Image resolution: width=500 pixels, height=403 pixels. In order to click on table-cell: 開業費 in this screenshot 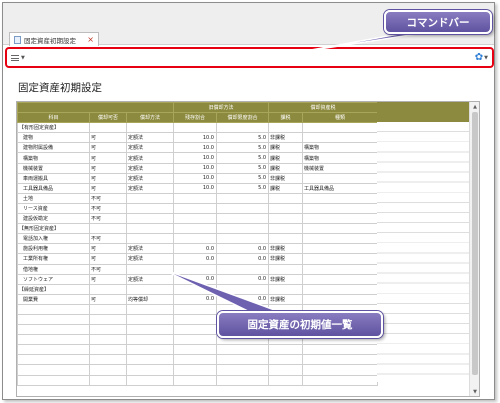, I will do `click(53, 299)`.